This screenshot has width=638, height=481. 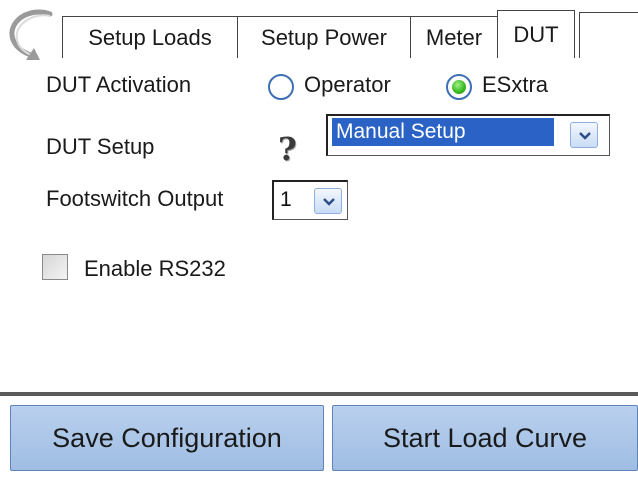 I want to click on esxtra-radio, so click(x=459, y=87).